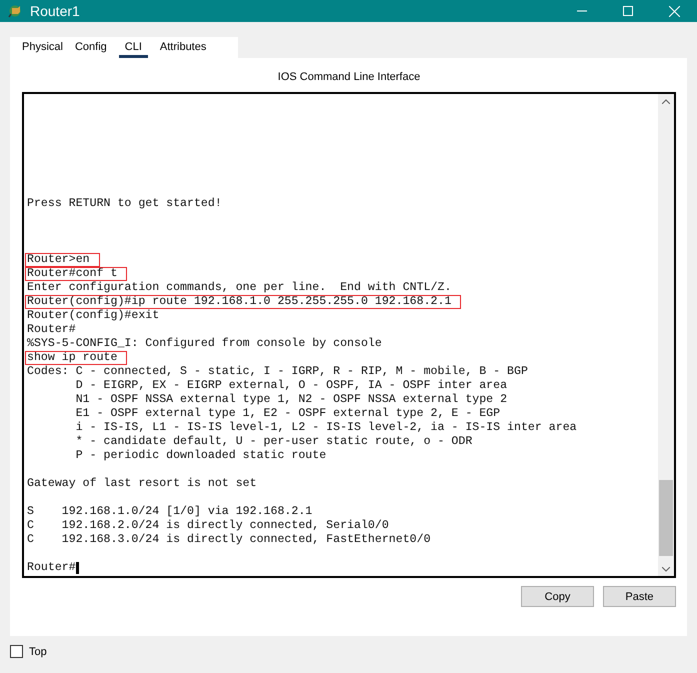 The image size is (697, 673). What do you see at coordinates (208, 526) in the screenshot?
I see `terminal-line: C 192.168.2.0/24 is directly connected, Serial0/0` at bounding box center [208, 526].